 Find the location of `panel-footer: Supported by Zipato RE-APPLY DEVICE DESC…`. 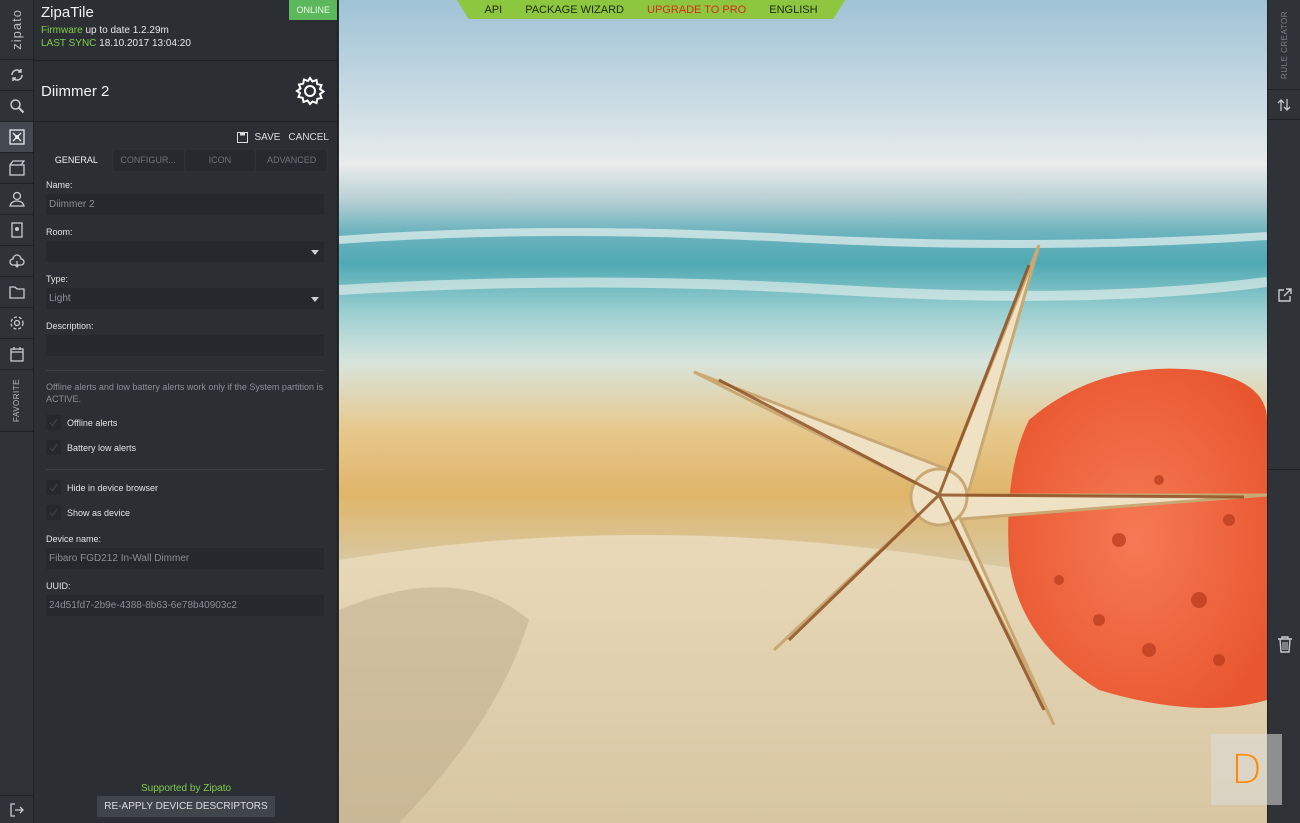

panel-footer: Supported by Zipato RE-APPLY DEVICE DESC… is located at coordinates (186, 800).